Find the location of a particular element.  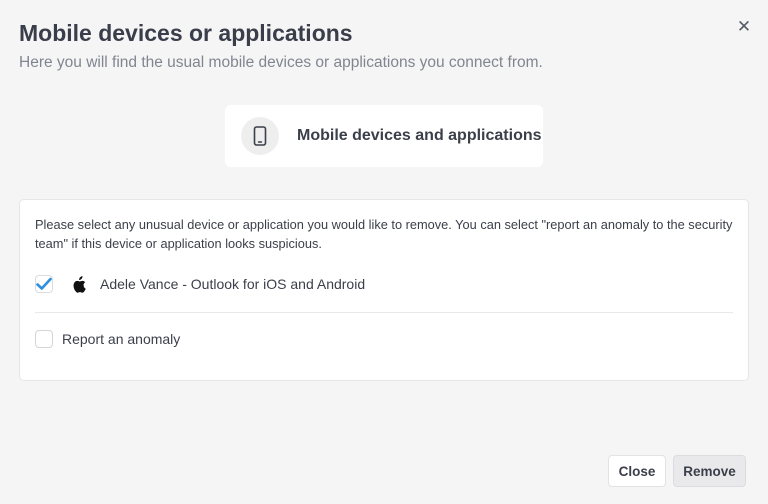

report-anomaly-label: Report an anomaly is located at coordinates (121, 339).